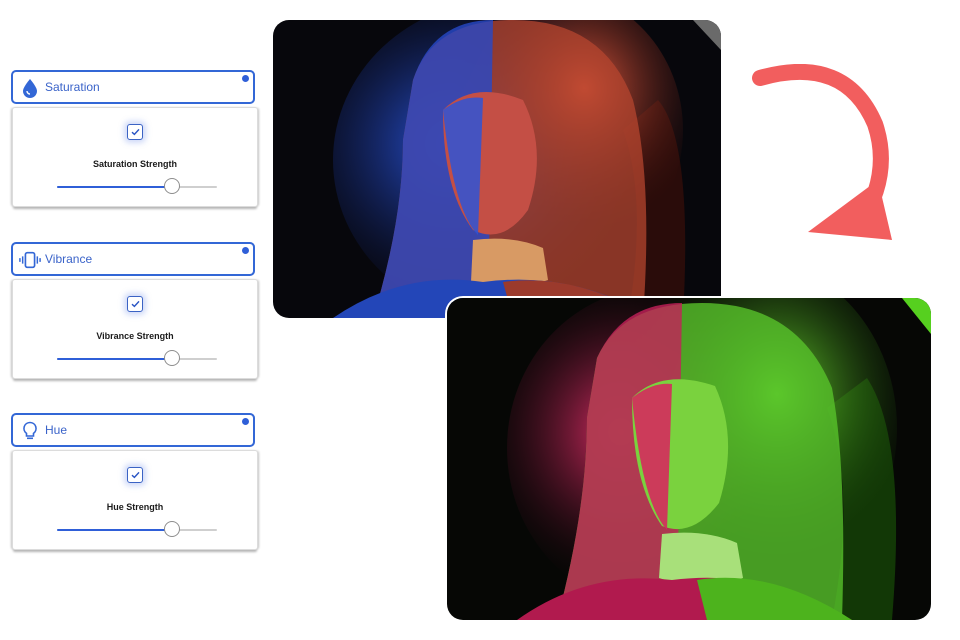 The image size is (960, 640). What do you see at coordinates (72, 87) in the screenshot?
I see `saturation-label: Saturation` at bounding box center [72, 87].